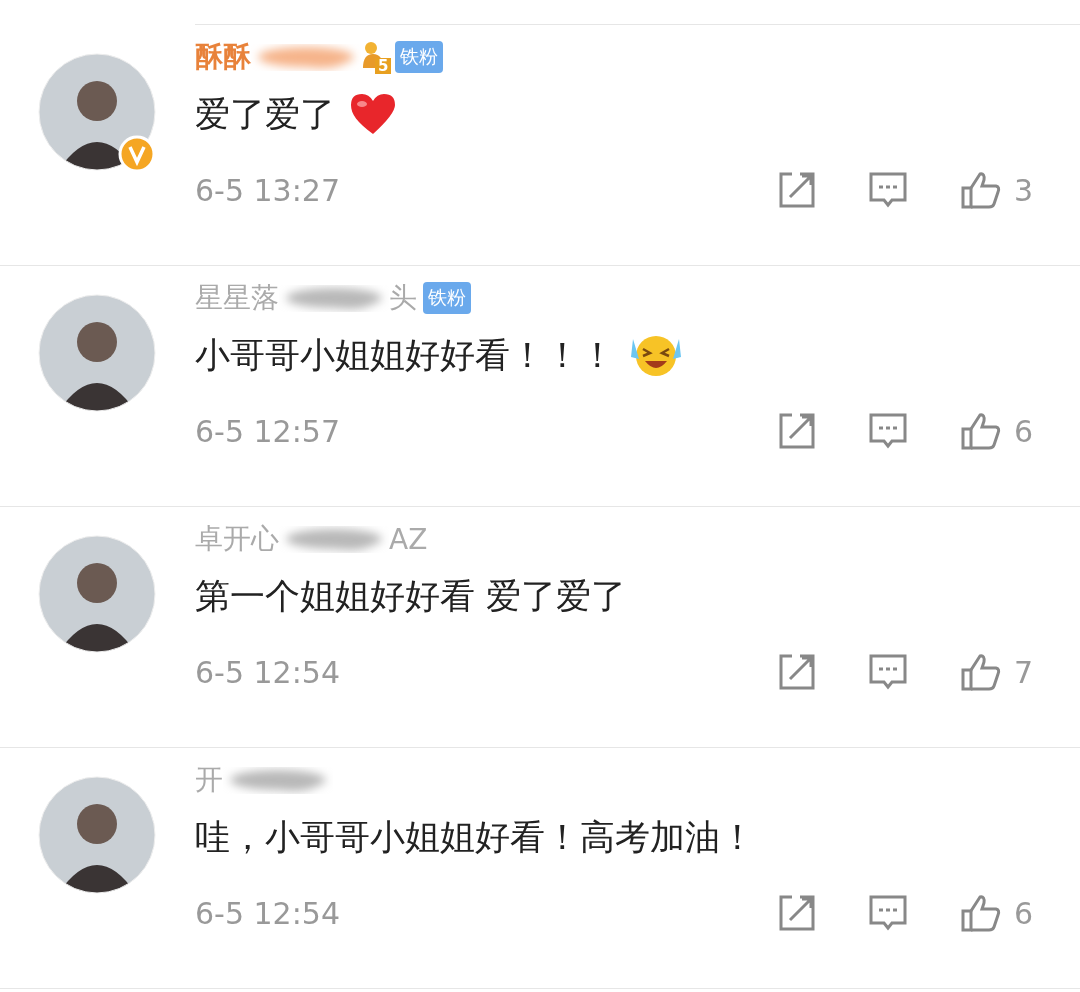 The image size is (1080, 992). I want to click on comment-text: 小哥哥小姐姐好好看！！！, so click(405, 355).